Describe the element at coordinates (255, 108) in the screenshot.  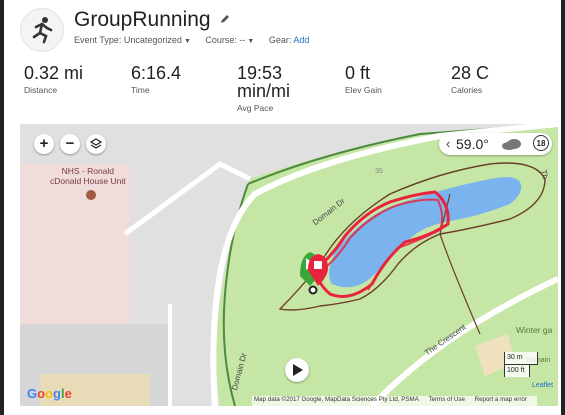
I see `stat-label: Avg Pace` at that location.